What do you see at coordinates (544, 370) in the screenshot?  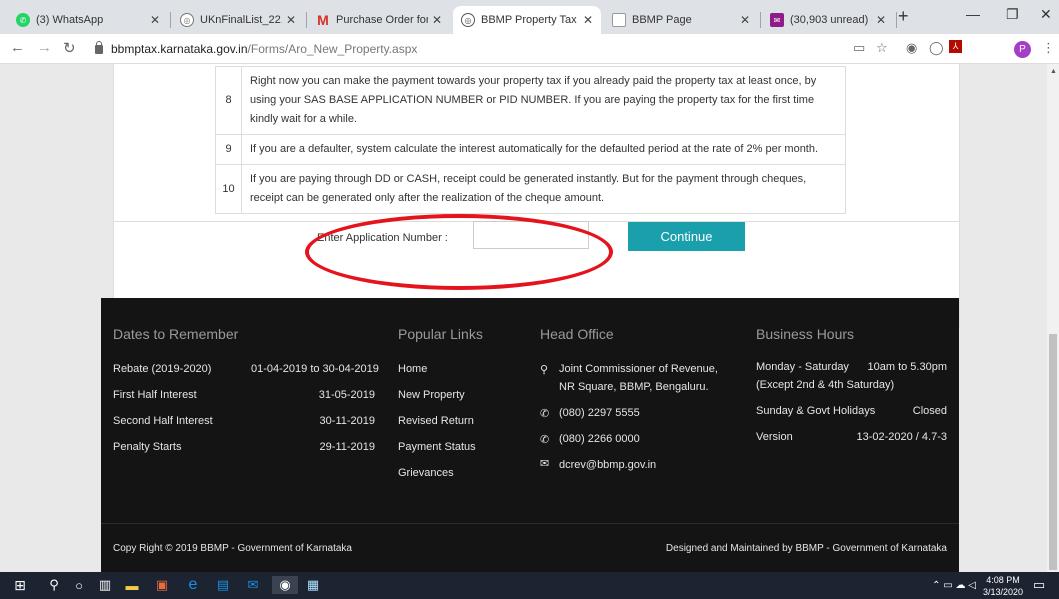 I see `location-pin-icon: ⚲` at bounding box center [544, 370].